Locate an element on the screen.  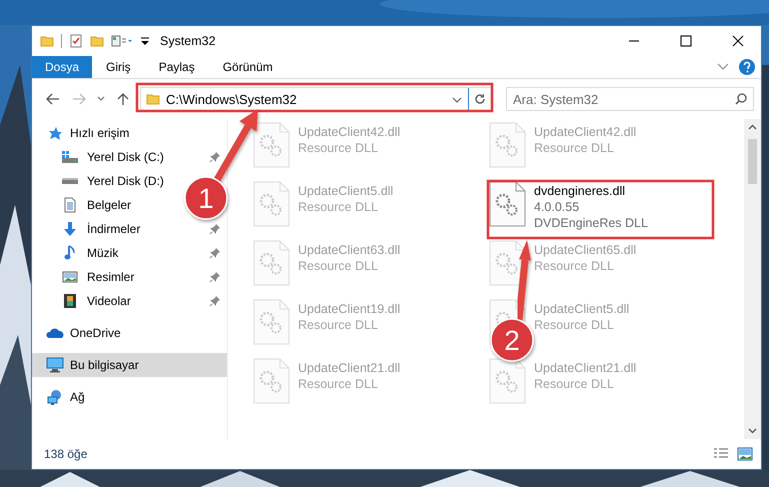
step-badge: 2 is located at coordinates (512, 340).